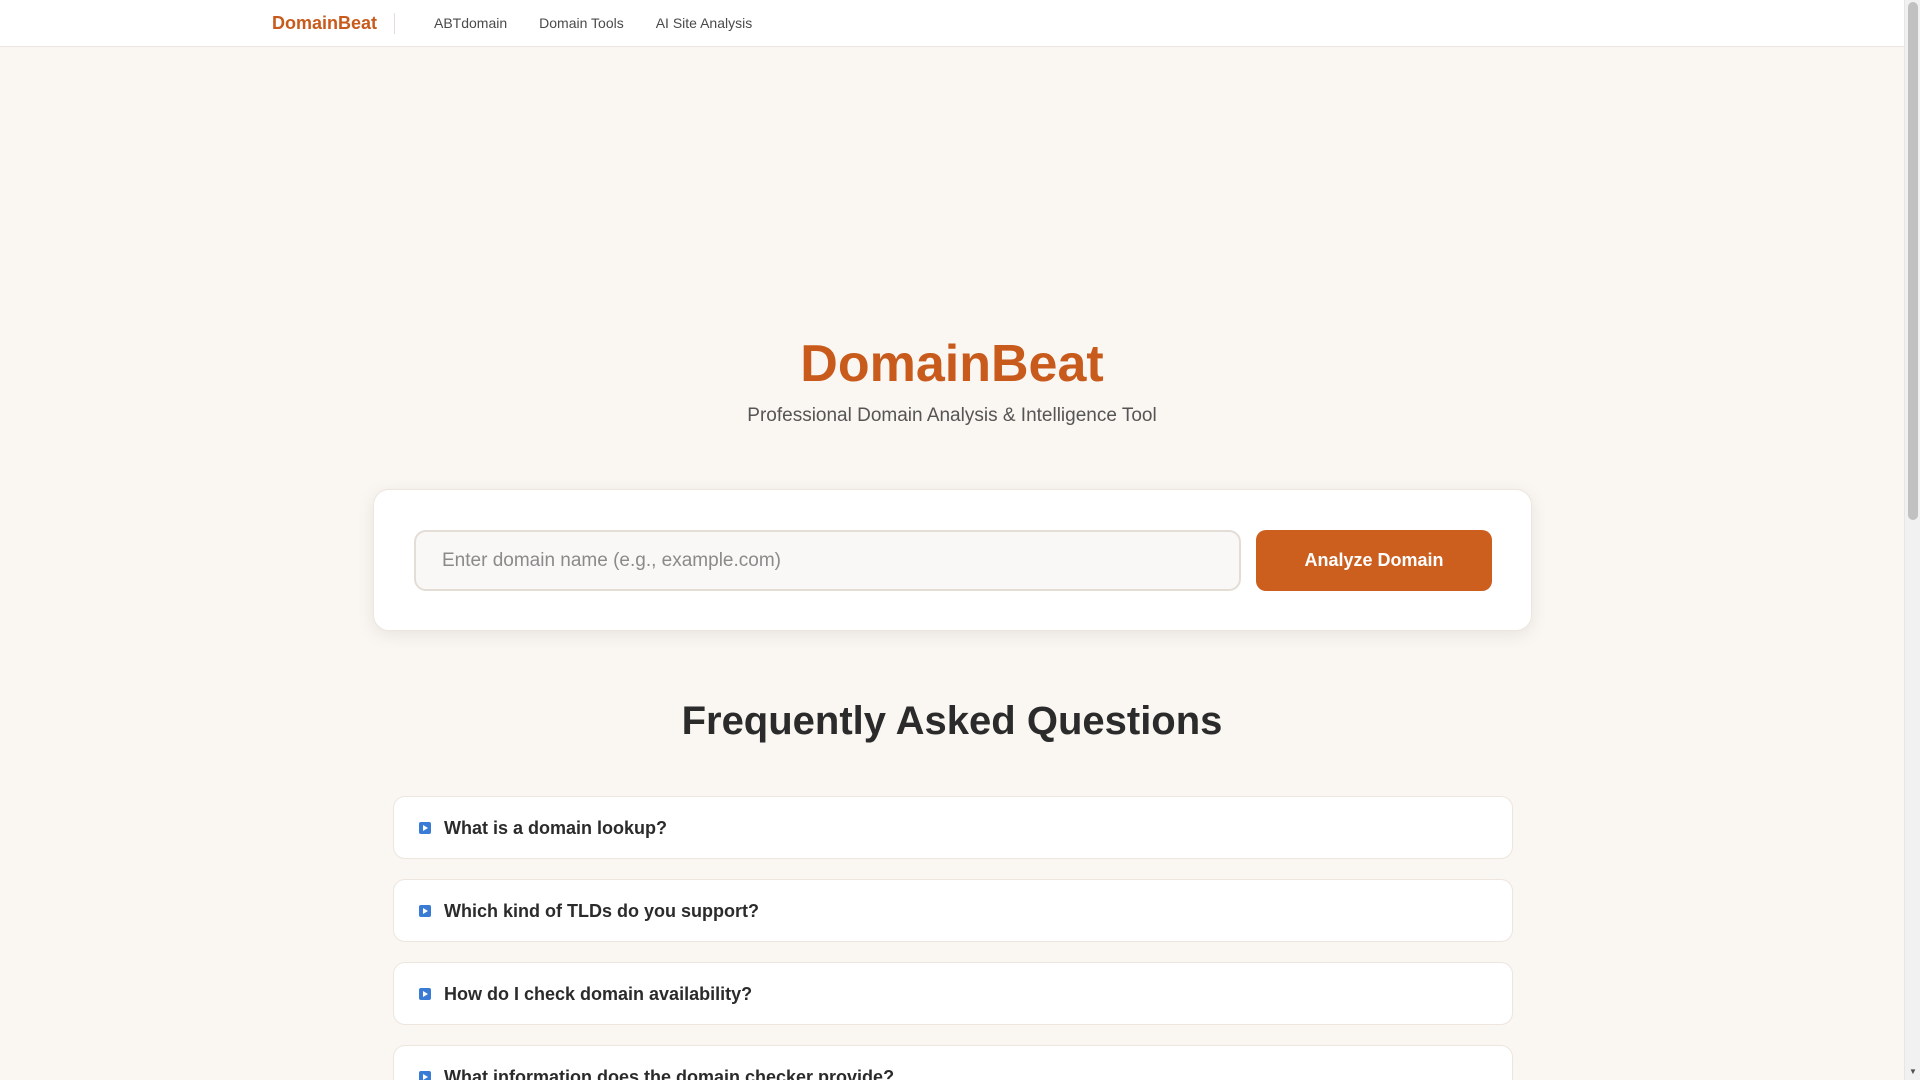 This screenshot has width=1920, height=1080. Describe the element at coordinates (1913, 1072) in the screenshot. I see `scroll-down-arrow-icon: ▼` at that location.